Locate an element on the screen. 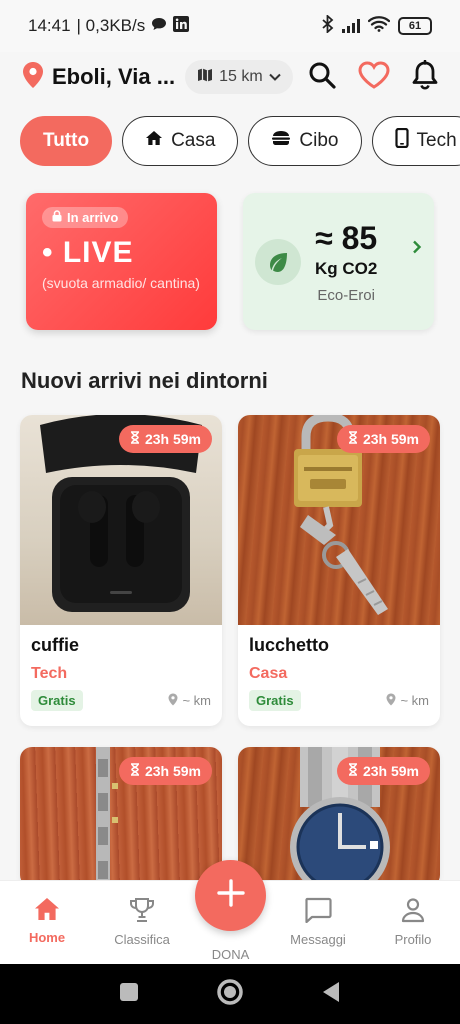 The height and width of the screenshot is (1024, 460). item-card-watch: 23h 59m is located at coordinates (339, 817).